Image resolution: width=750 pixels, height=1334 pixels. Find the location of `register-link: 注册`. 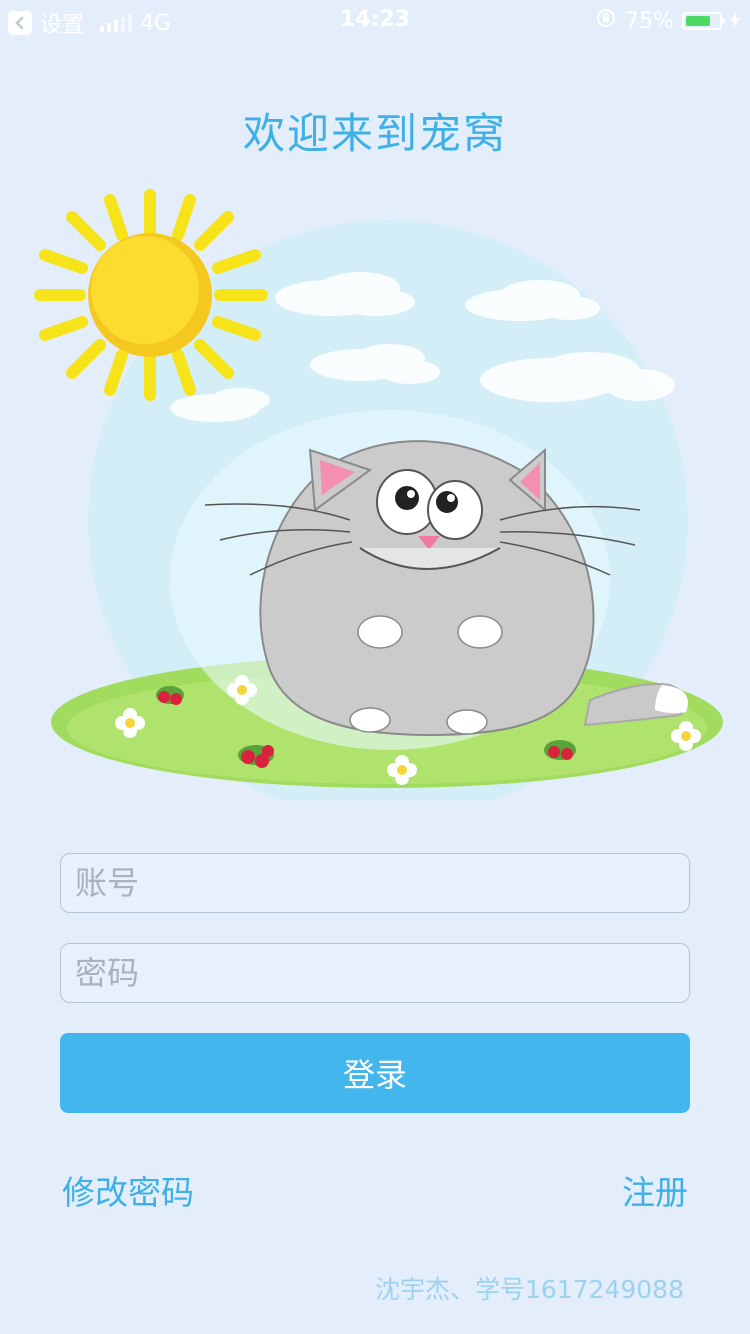

register-link: 注册 is located at coordinates (655, 1190).